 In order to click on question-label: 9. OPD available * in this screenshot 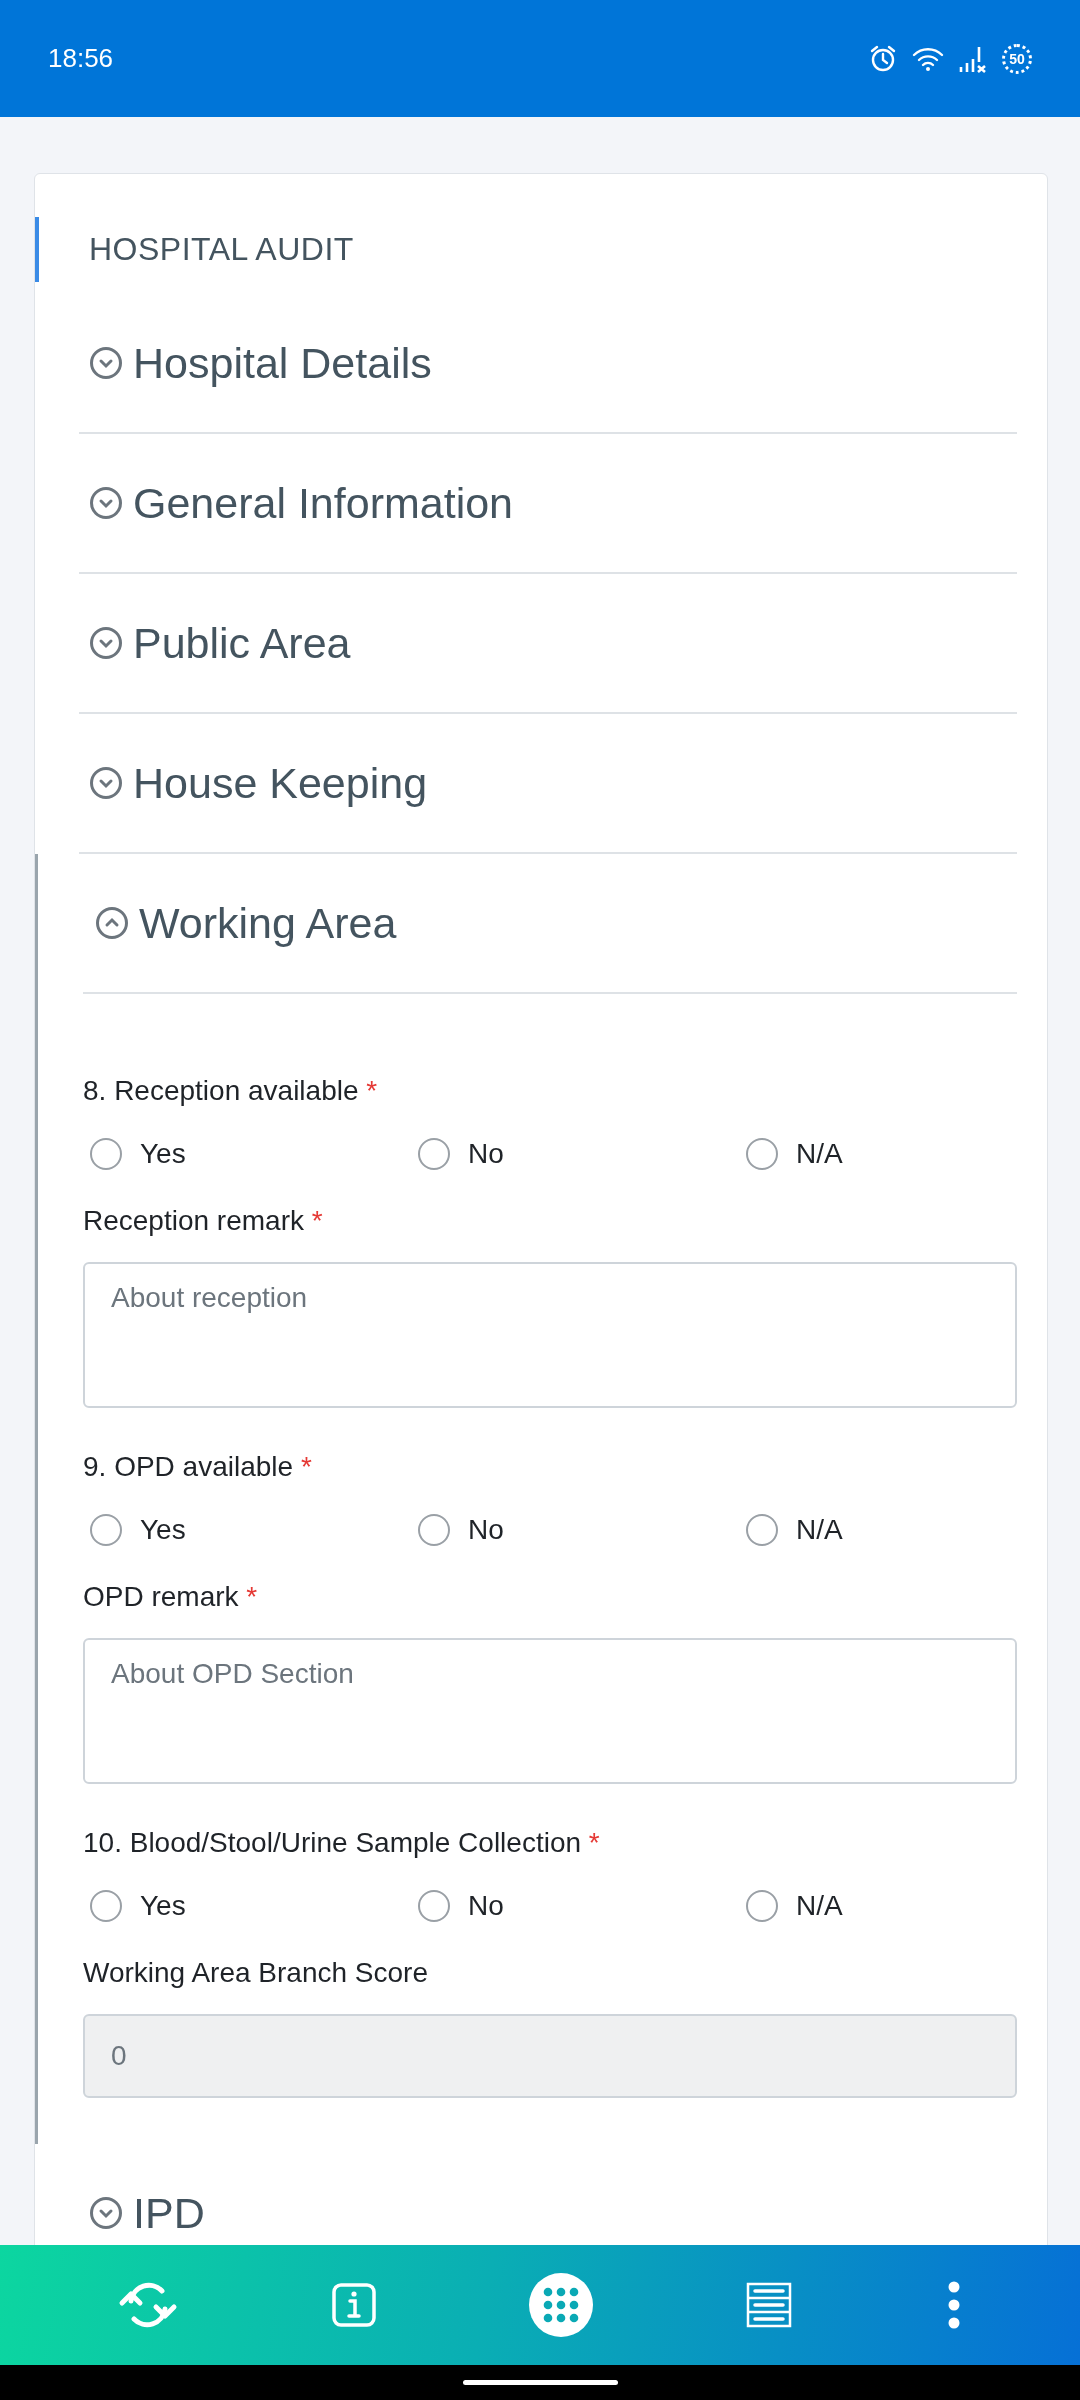, I will do `click(198, 1467)`.